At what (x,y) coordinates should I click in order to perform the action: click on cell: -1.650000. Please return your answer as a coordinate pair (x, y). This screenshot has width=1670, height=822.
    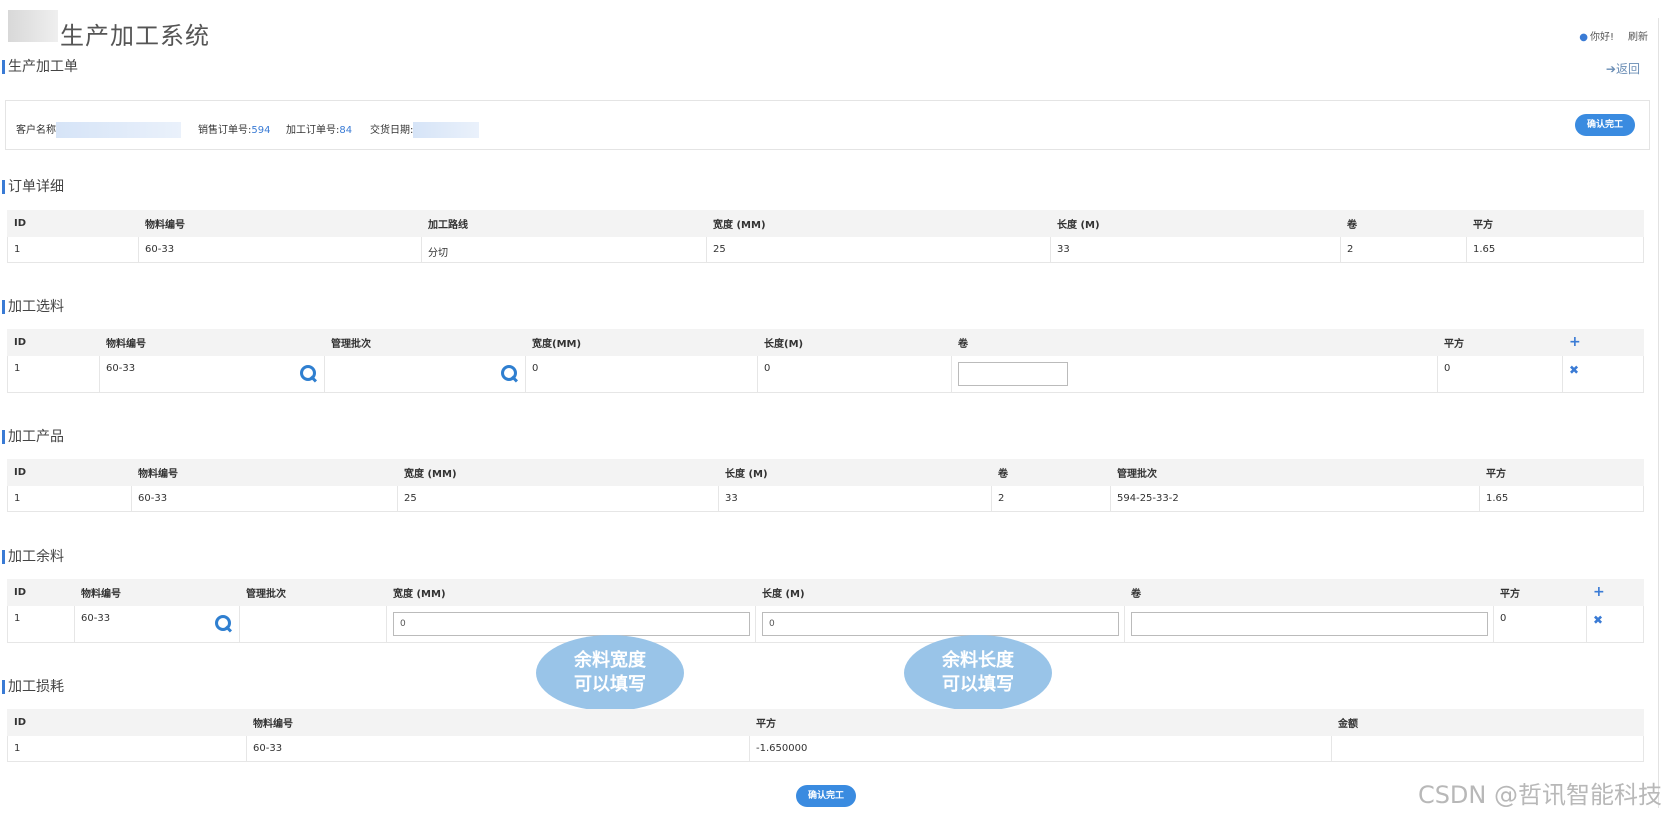
    Looking at the image, I should click on (1040, 748).